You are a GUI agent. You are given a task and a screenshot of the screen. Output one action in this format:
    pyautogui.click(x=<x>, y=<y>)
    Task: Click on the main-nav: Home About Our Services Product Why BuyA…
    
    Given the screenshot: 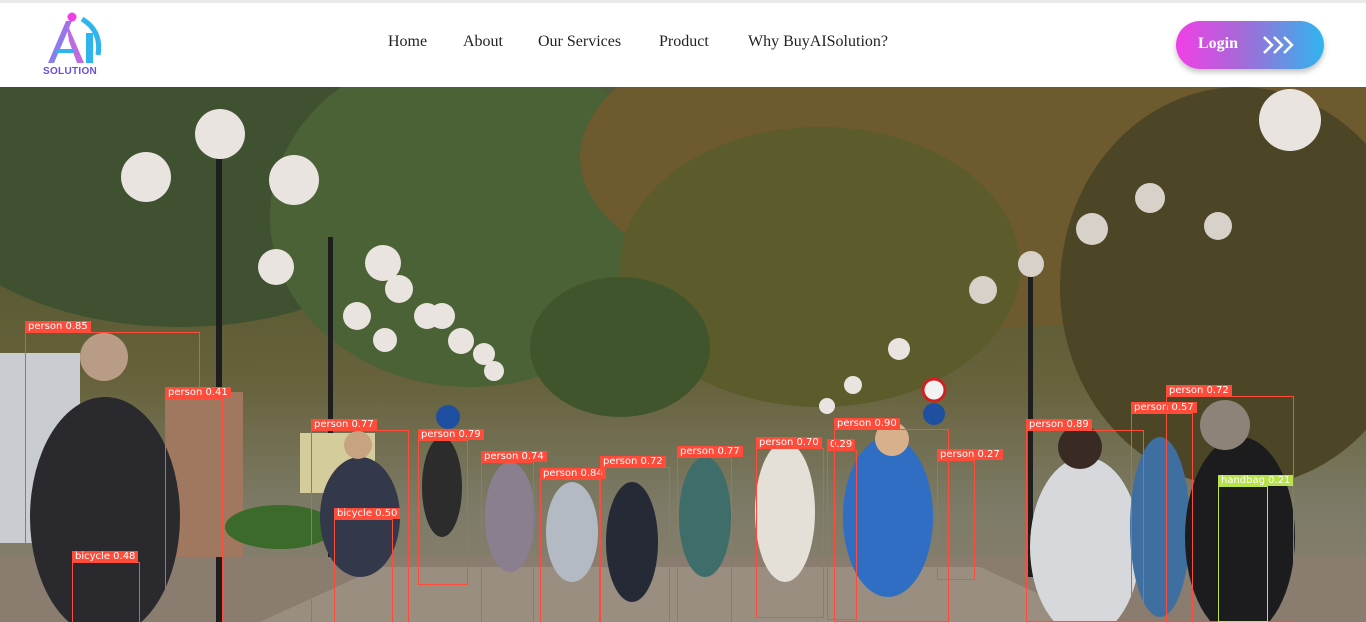 What is the action you would take?
    pyautogui.click(x=683, y=45)
    